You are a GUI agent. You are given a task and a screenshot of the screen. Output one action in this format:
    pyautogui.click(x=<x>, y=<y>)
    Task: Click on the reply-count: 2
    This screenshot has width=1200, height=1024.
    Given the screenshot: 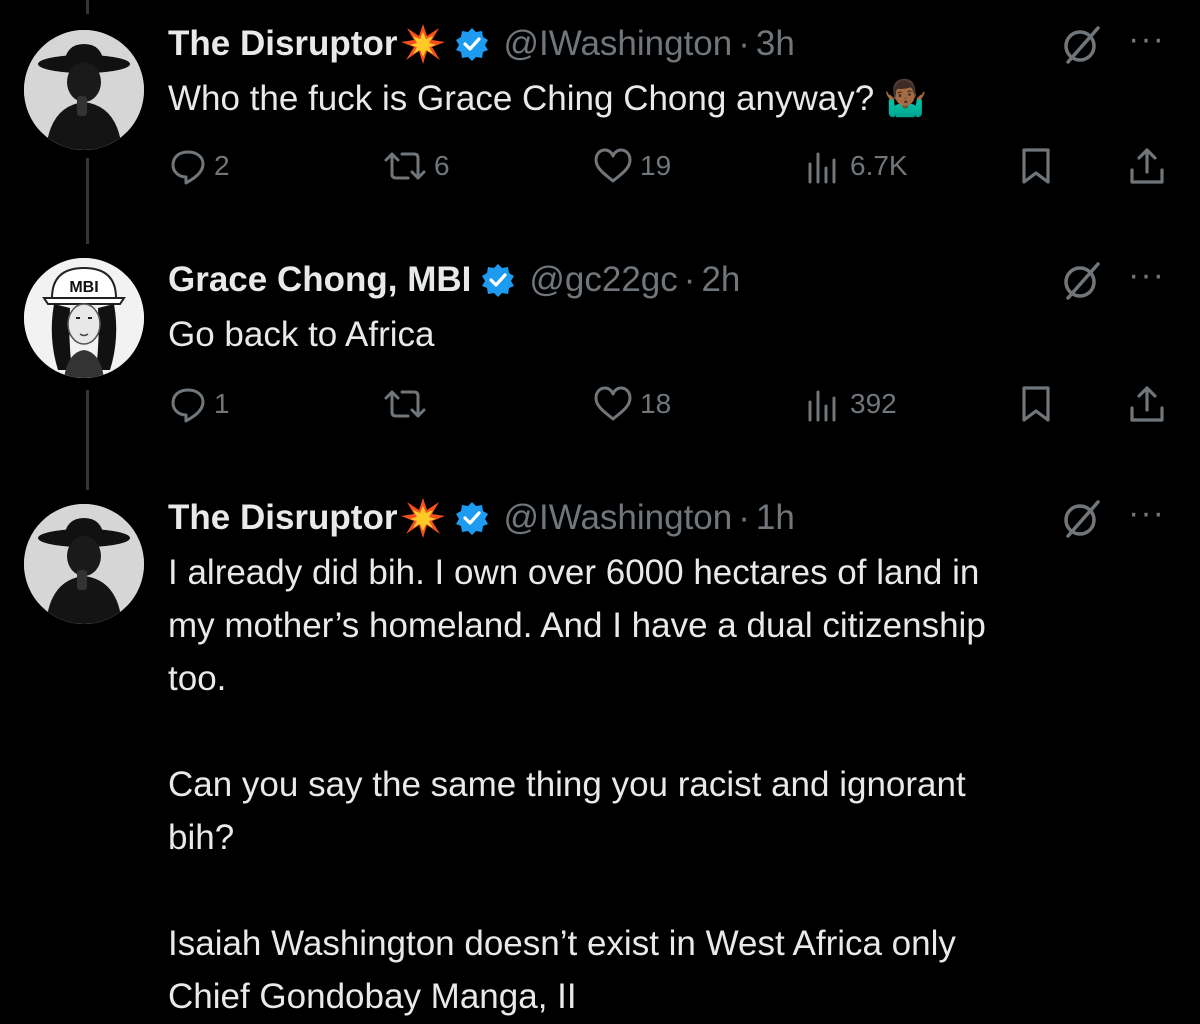 What is the action you would take?
    pyautogui.click(x=222, y=165)
    